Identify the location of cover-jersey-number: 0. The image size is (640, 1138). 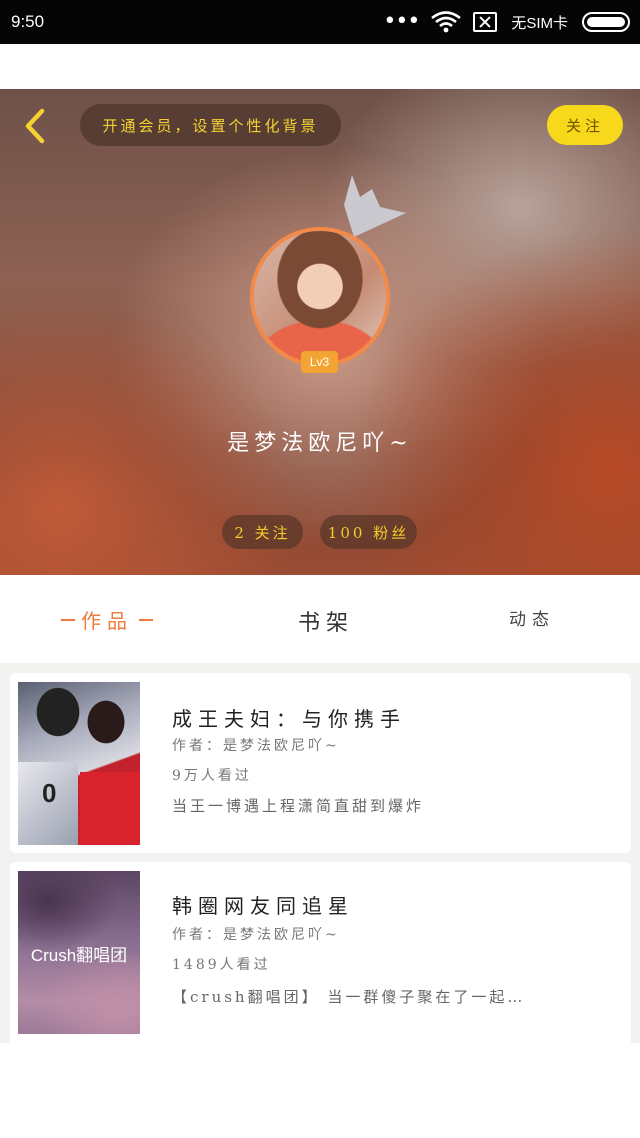
(49, 793).